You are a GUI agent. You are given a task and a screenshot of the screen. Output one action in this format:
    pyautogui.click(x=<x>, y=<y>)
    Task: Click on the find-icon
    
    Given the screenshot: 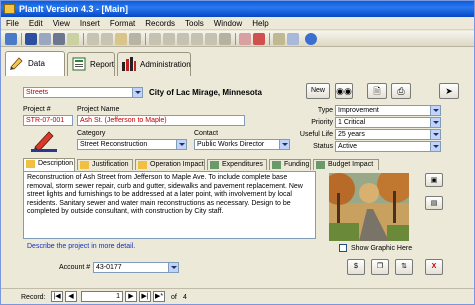 What is the action you would take?
    pyautogui.click(x=225, y=39)
    